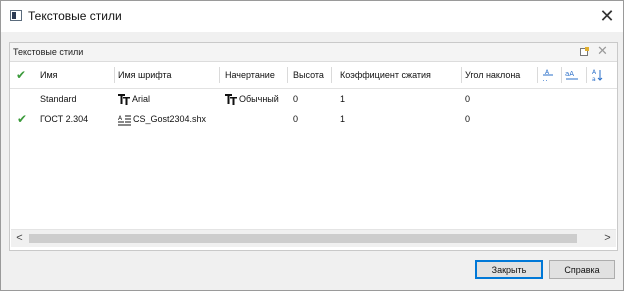  I want to click on column-font-name: Имя шрифта, so click(145, 75).